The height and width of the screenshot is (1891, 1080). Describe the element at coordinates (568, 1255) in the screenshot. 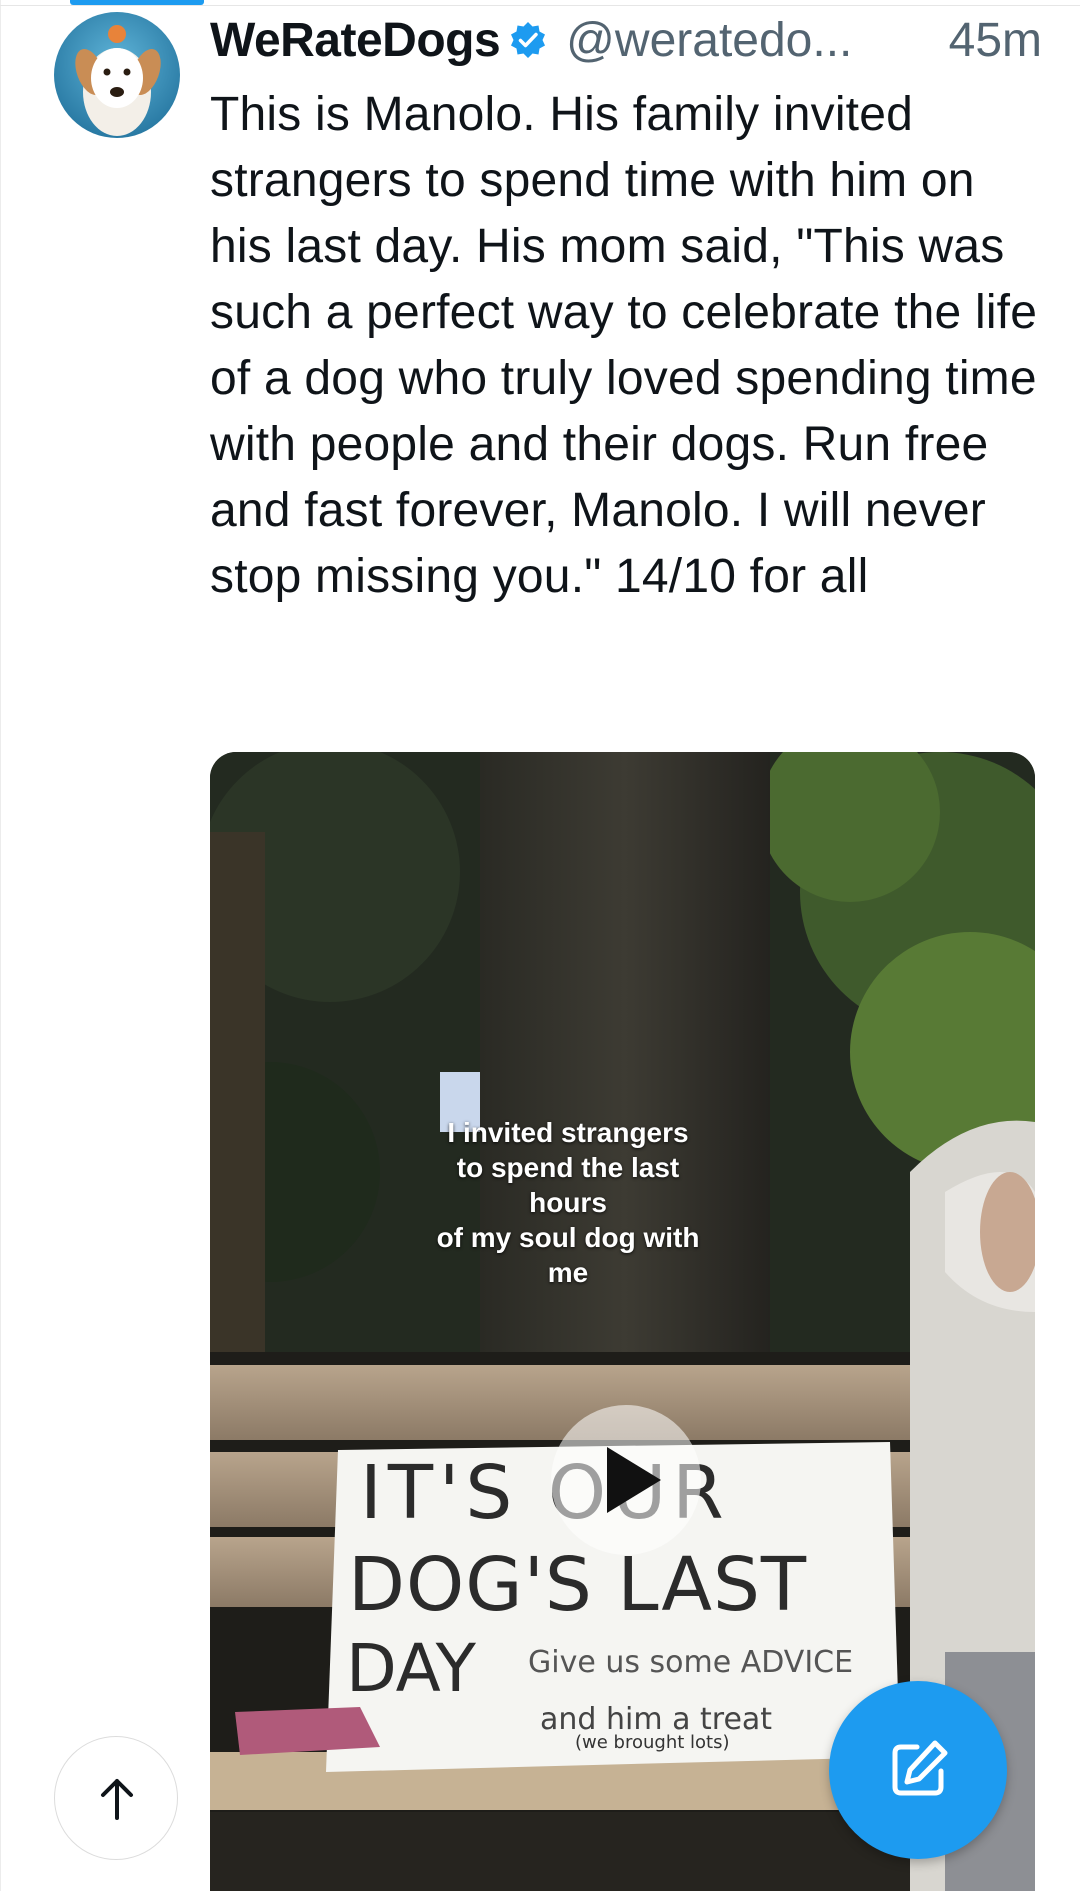

I see `video-caption-line: of my soul dog with me` at that location.